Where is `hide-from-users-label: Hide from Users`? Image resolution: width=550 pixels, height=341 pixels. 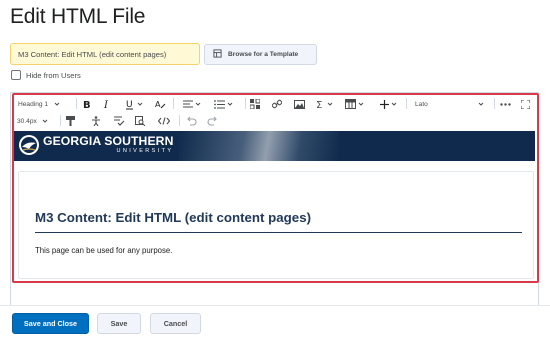
hide-from-users-label: Hide from Users is located at coordinates (53, 75).